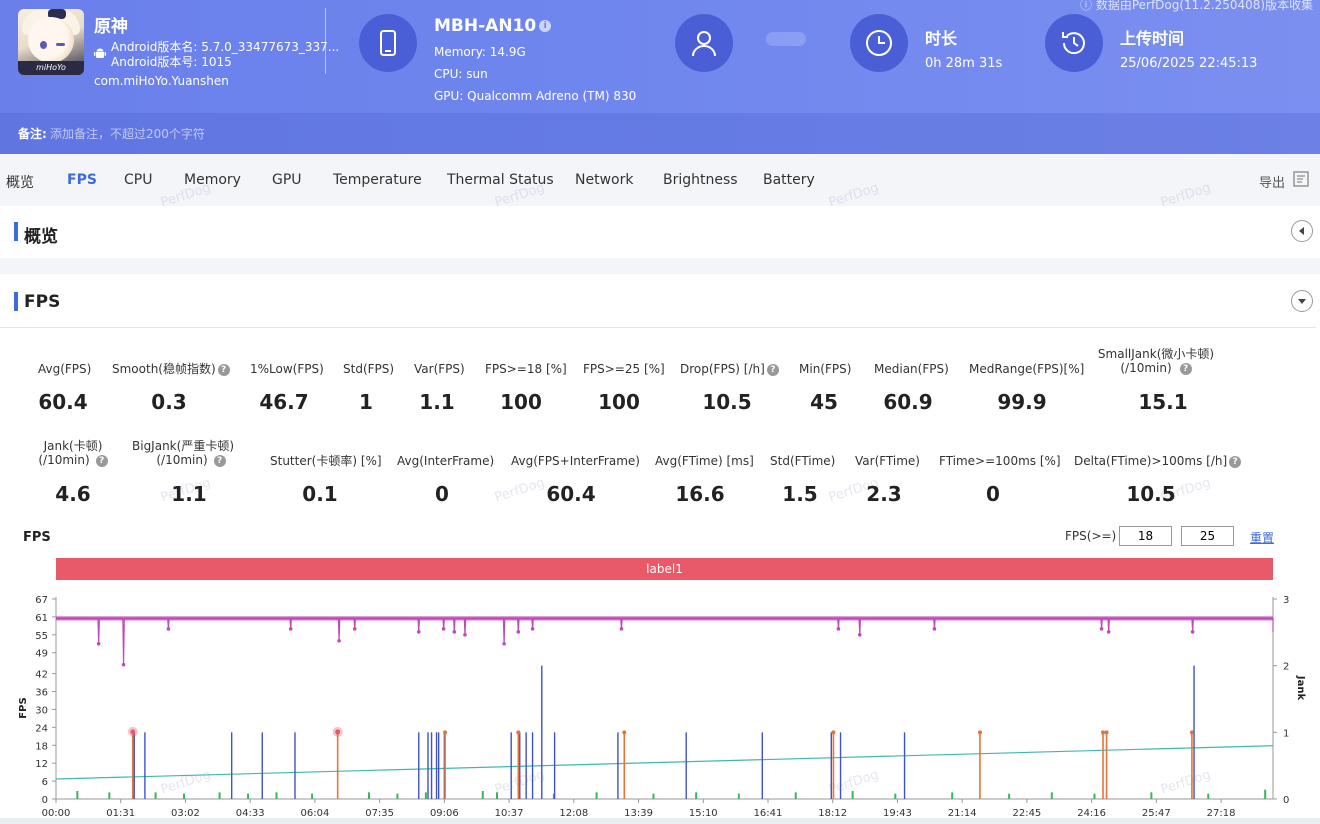 The image size is (1320, 824). What do you see at coordinates (722, 369) in the screenshot?
I see `metric-label-text: Drop(FPS) [/h]` at bounding box center [722, 369].